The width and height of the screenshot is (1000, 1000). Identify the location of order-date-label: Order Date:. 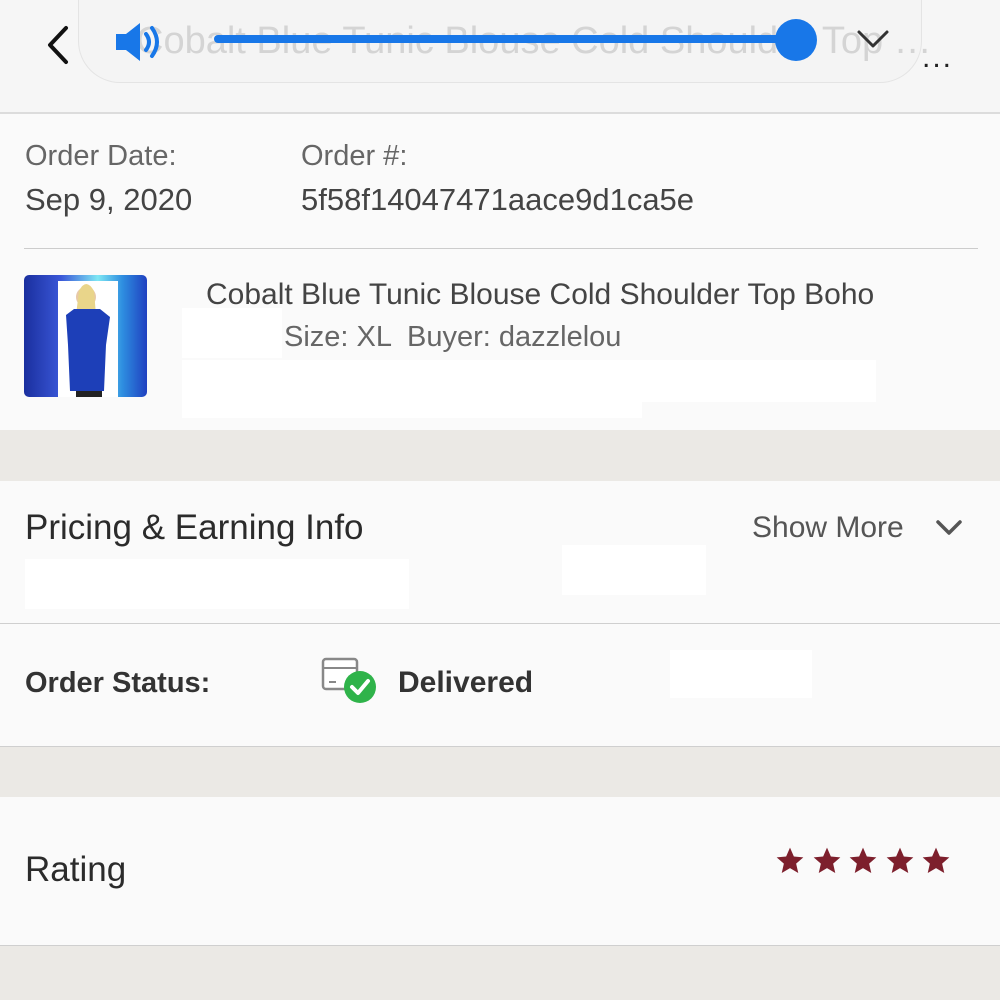
(101, 156).